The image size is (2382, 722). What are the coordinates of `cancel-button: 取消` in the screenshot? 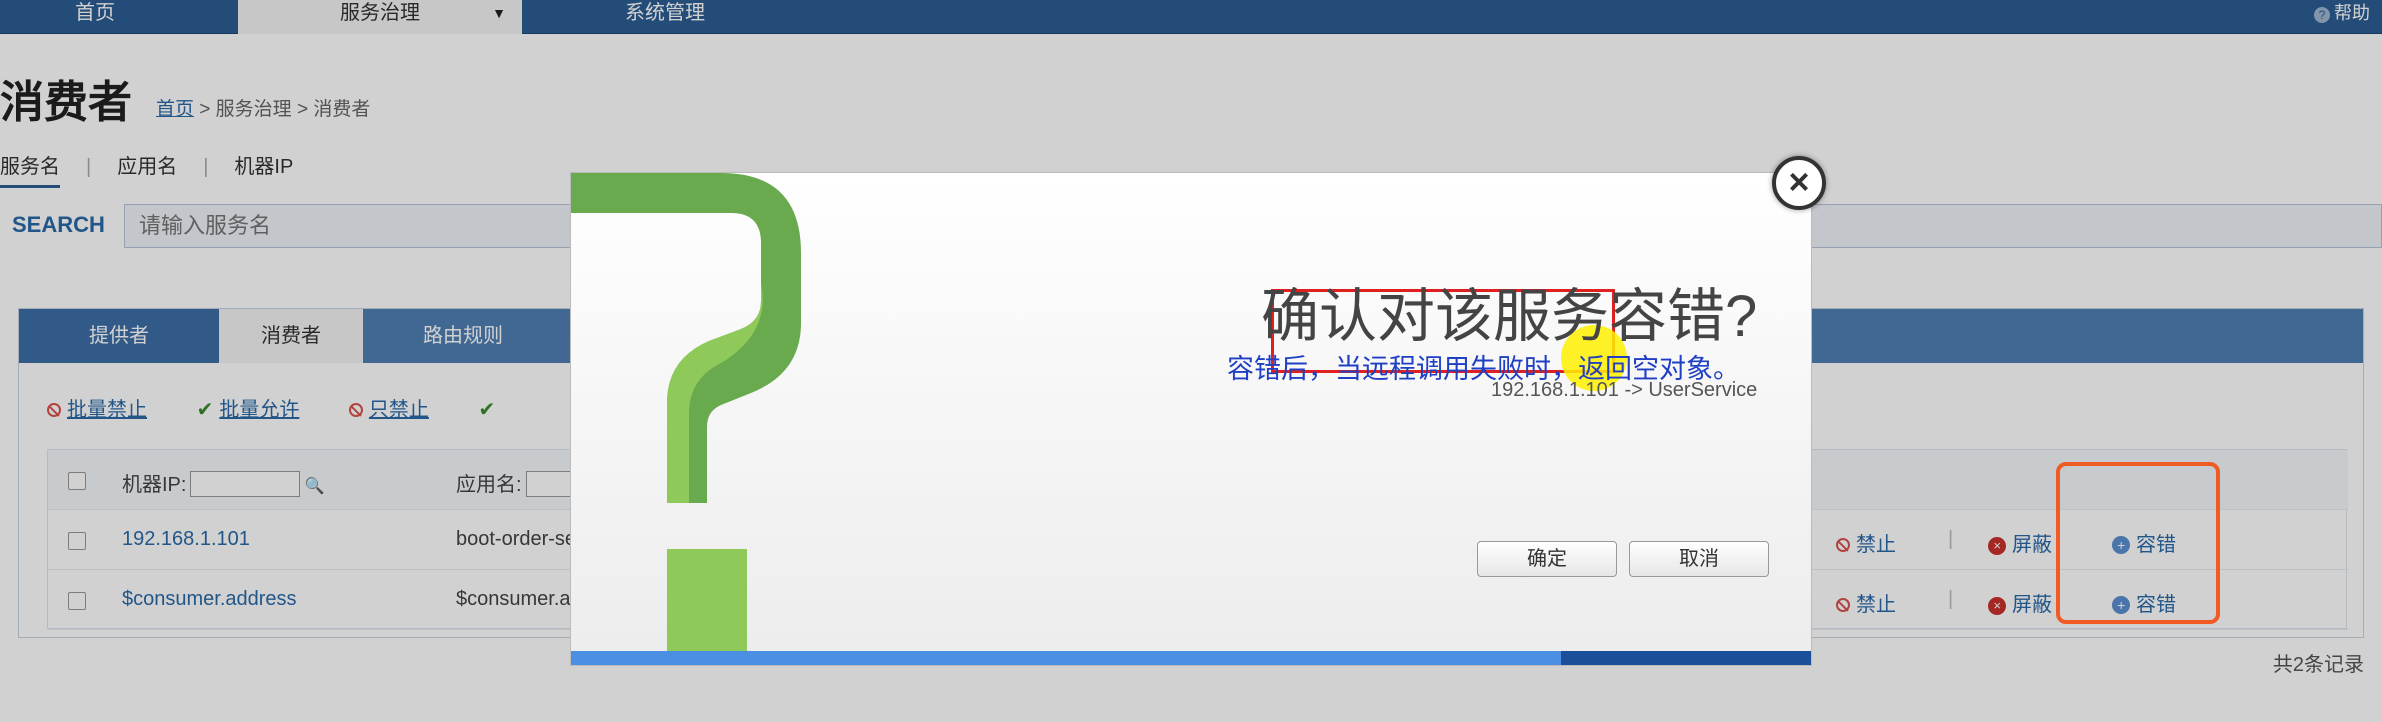 It's located at (1699, 559).